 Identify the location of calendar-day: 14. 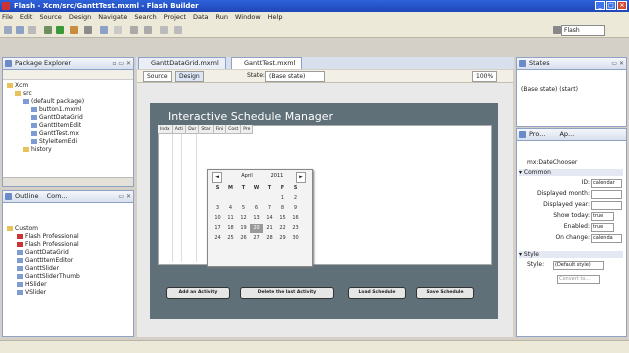
(269, 218).